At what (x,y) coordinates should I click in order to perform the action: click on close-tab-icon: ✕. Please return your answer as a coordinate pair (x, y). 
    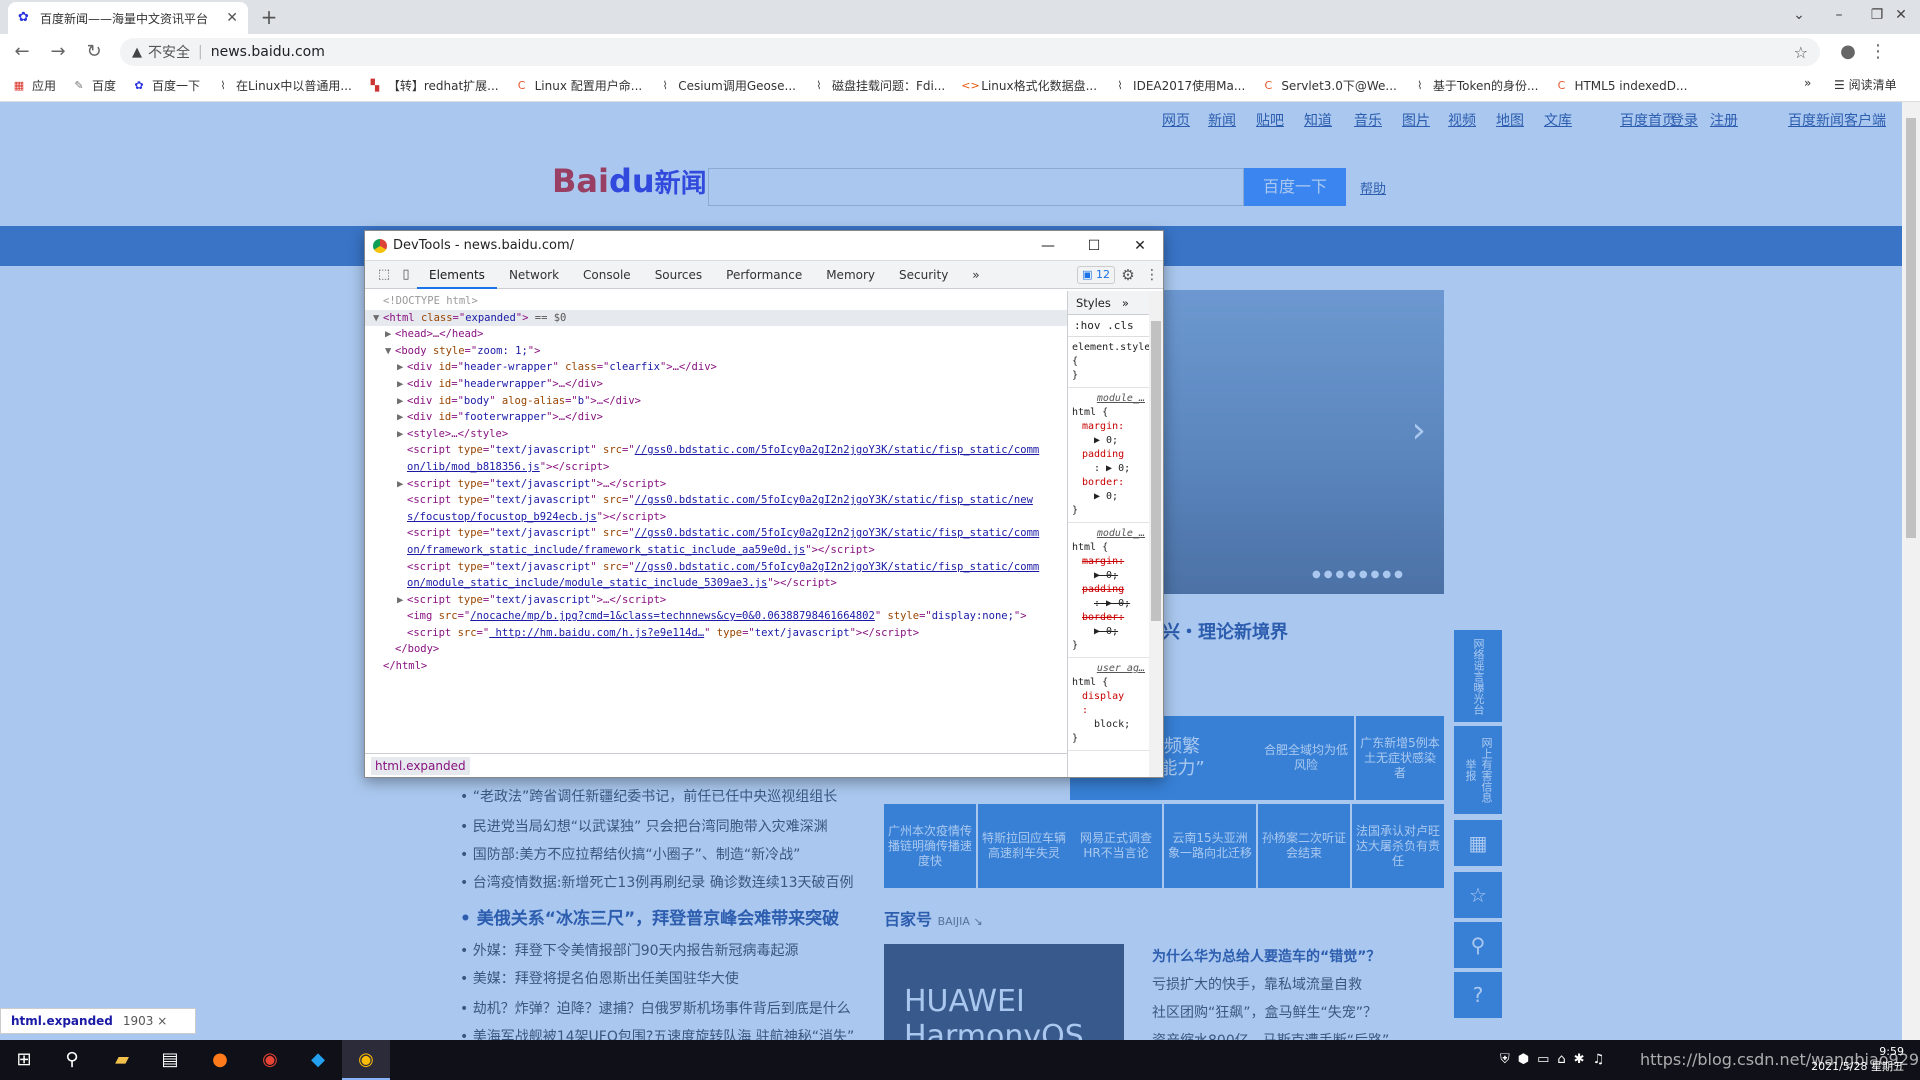
    Looking at the image, I should click on (232, 18).